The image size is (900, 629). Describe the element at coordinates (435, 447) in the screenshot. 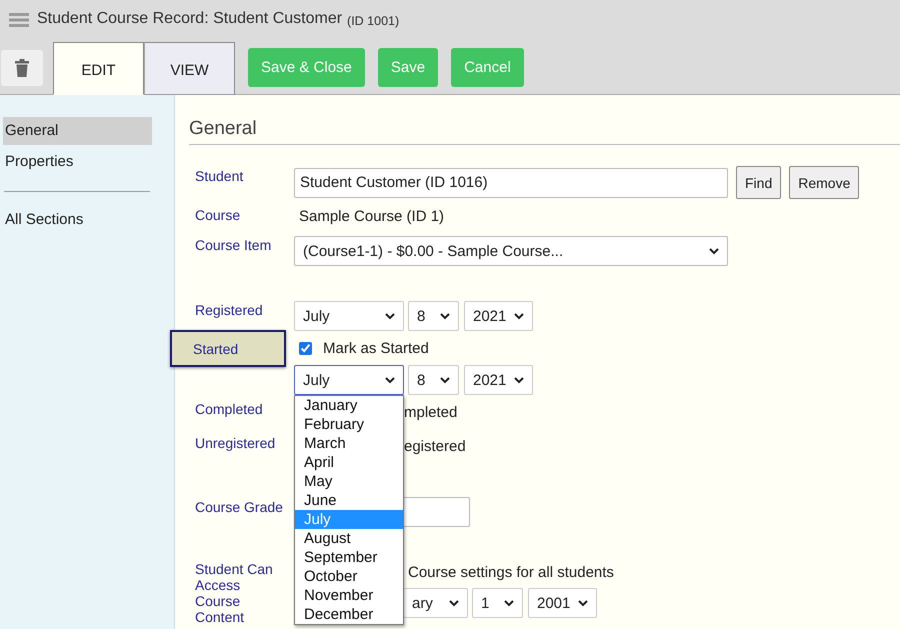

I see `checkbox-label: egistered` at that location.